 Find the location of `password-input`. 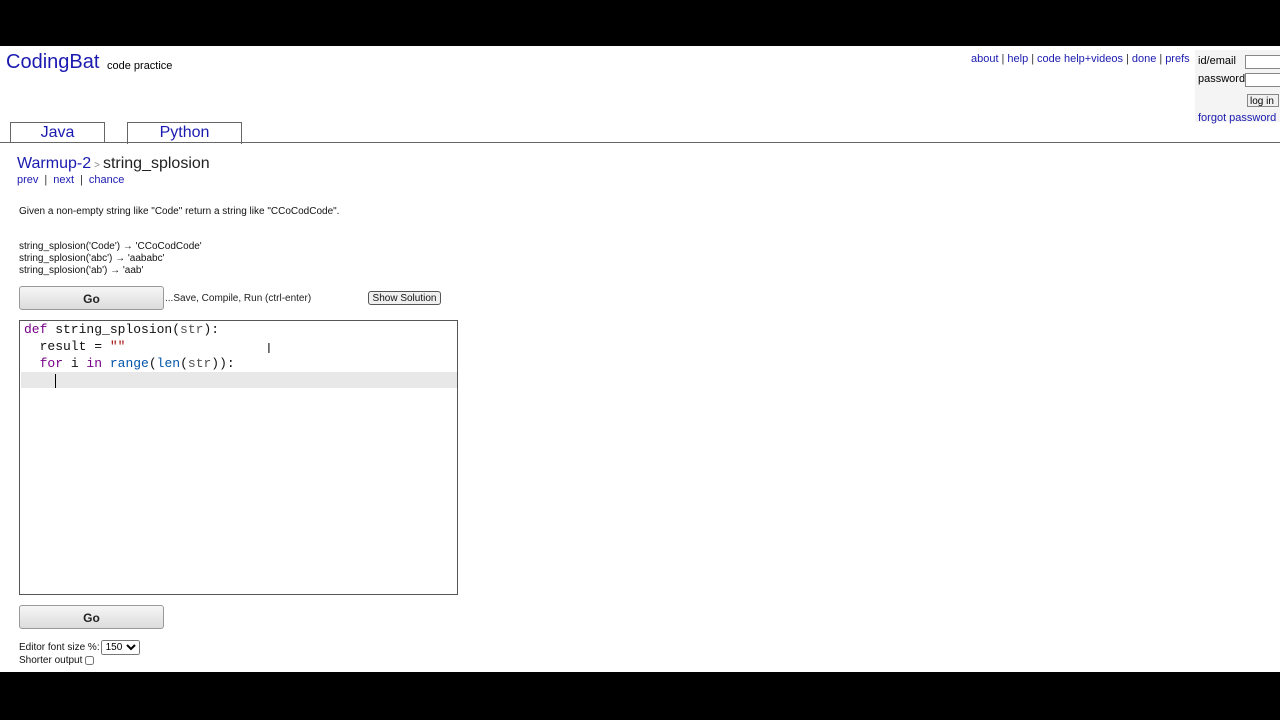

password-input is located at coordinates (1262, 80).